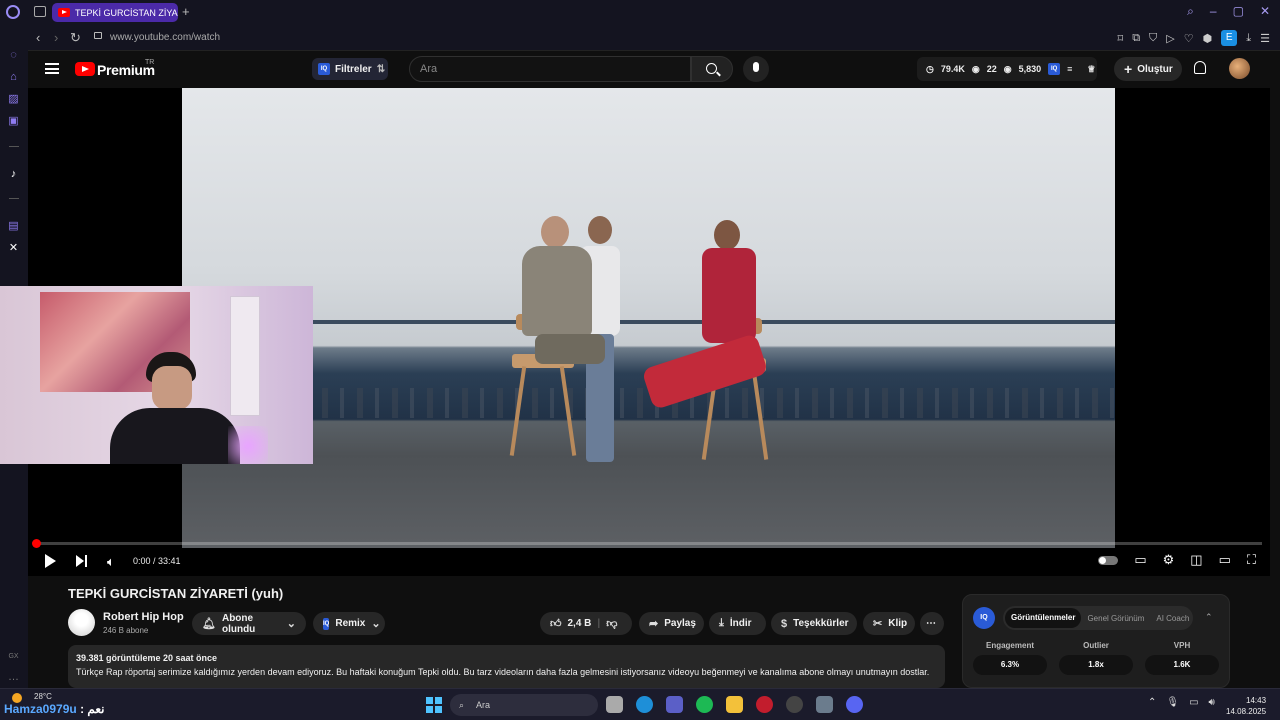 Image resolution: width=1280 pixels, height=720 pixels. Describe the element at coordinates (550, 69) in the screenshot. I see `search-input: Ara` at that location.